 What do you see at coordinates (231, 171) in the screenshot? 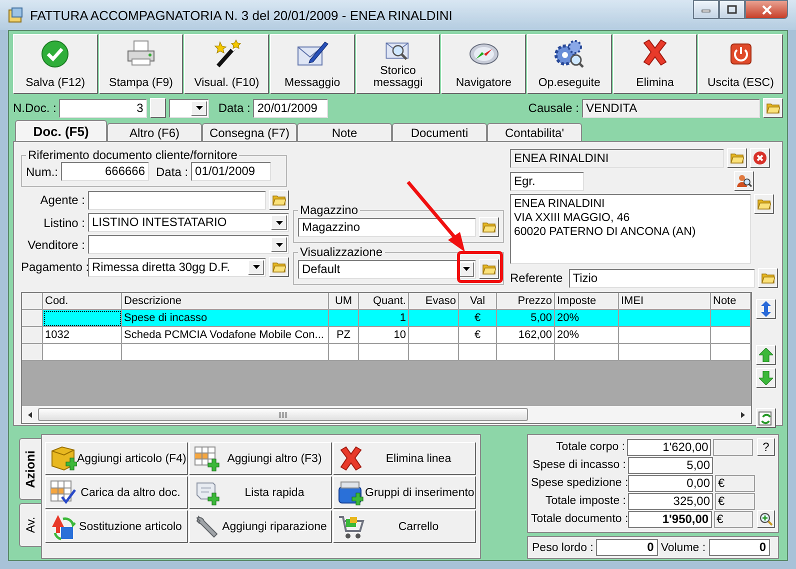
I see `date-field: 01/01/2009` at bounding box center [231, 171].